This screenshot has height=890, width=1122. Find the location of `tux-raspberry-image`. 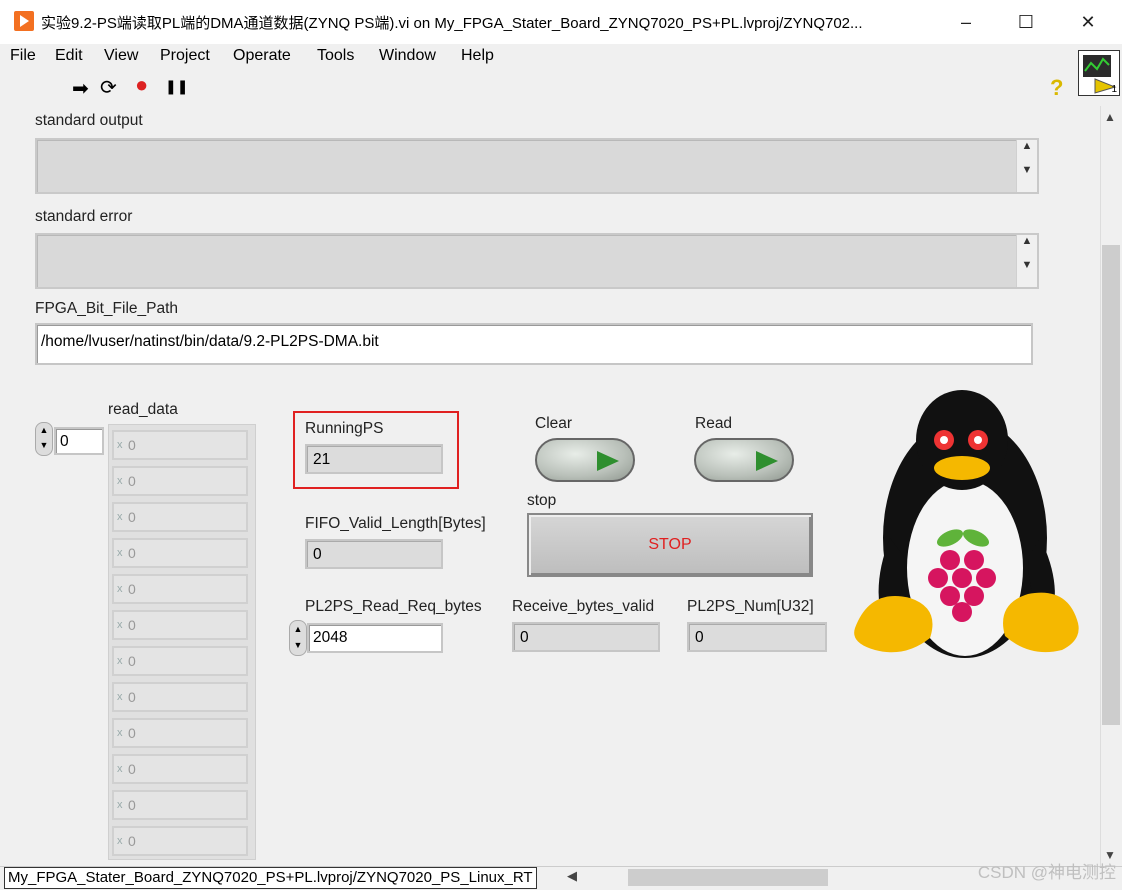

tux-raspberry-image is located at coordinates (966, 526).